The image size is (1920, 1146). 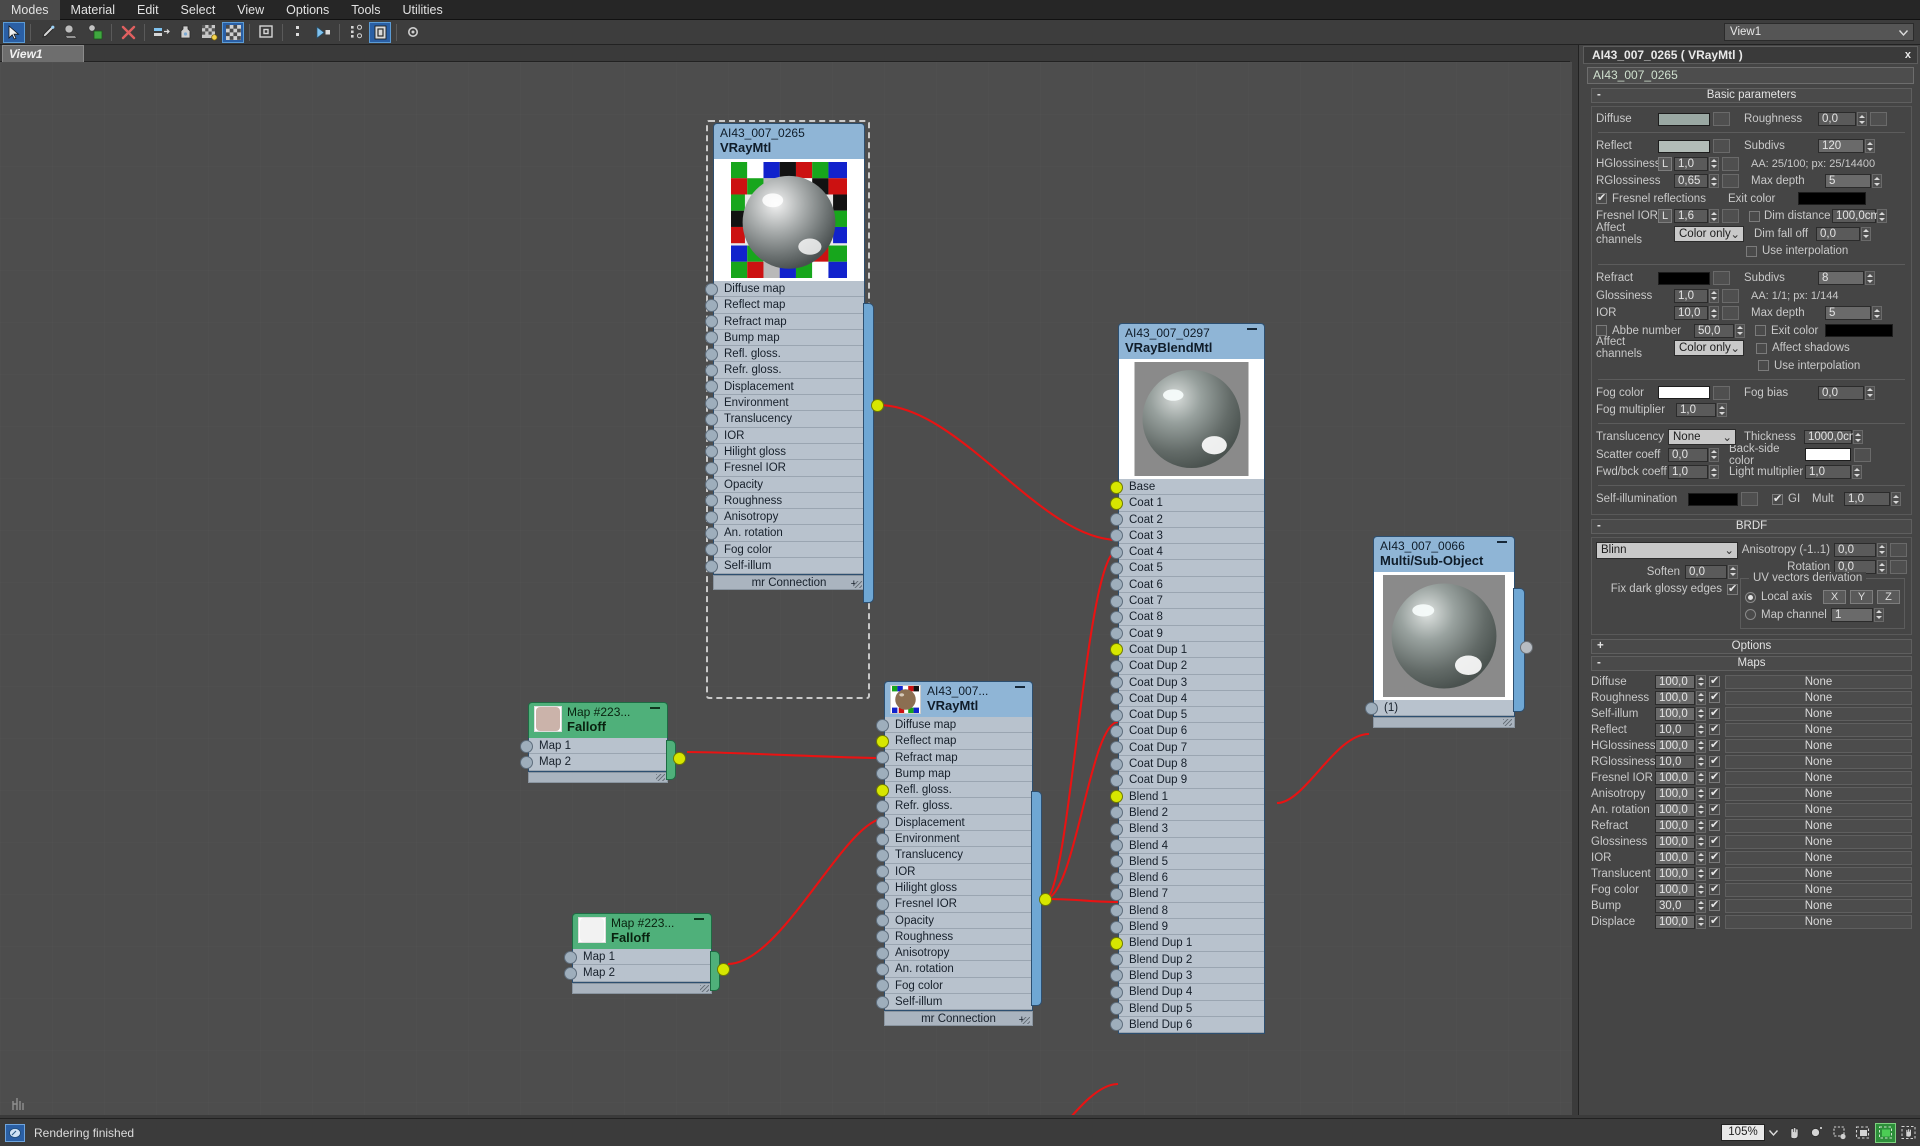 What do you see at coordinates (30, 10) in the screenshot?
I see `menu-item-modes: Modes` at bounding box center [30, 10].